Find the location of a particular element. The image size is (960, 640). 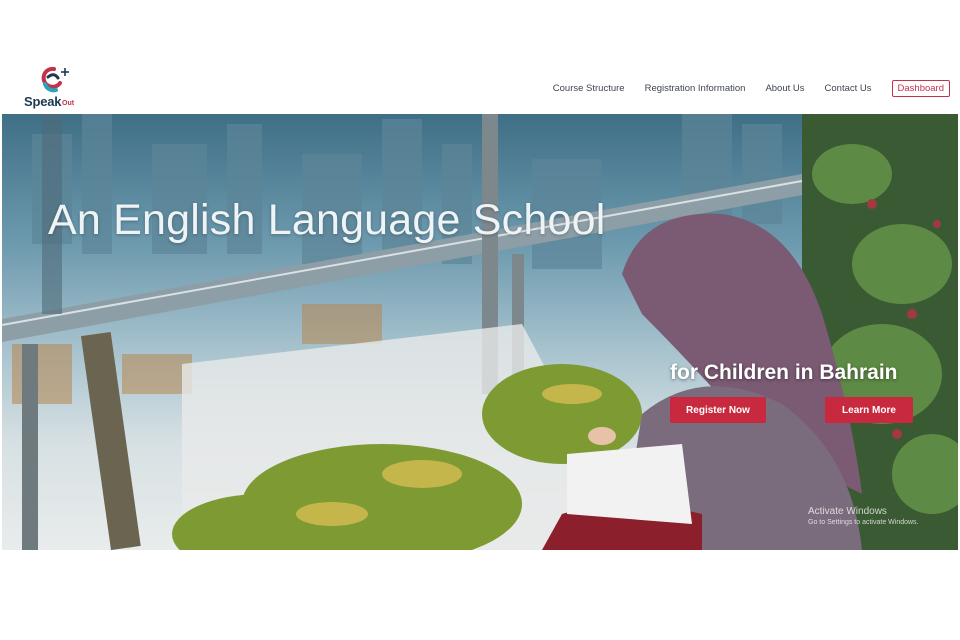

nav-link-registration-information: Registration Information is located at coordinates (695, 88).